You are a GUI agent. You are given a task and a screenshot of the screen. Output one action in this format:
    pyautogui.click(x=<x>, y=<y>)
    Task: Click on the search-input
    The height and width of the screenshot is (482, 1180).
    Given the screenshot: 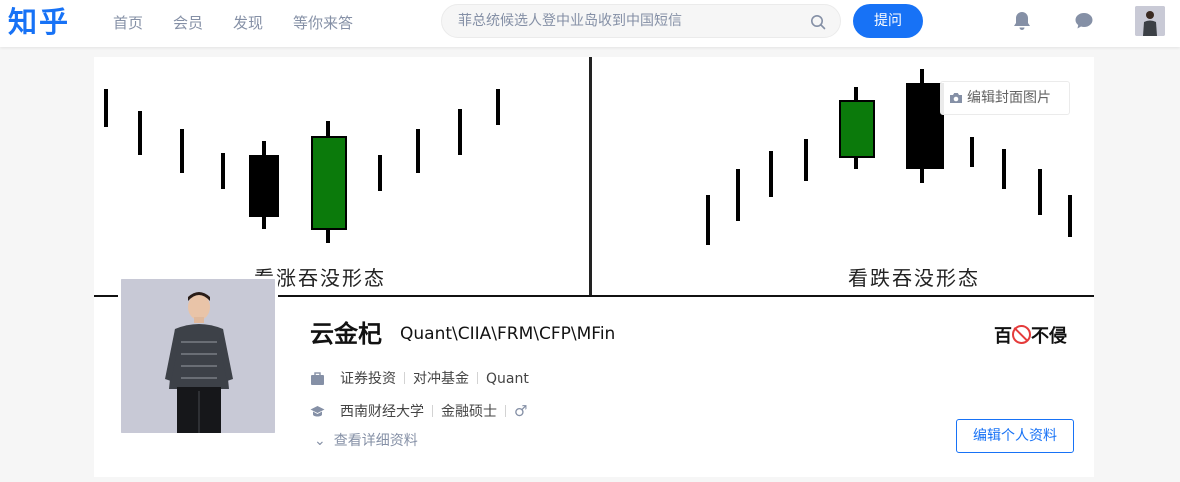 What is the action you would take?
    pyautogui.click(x=628, y=21)
    